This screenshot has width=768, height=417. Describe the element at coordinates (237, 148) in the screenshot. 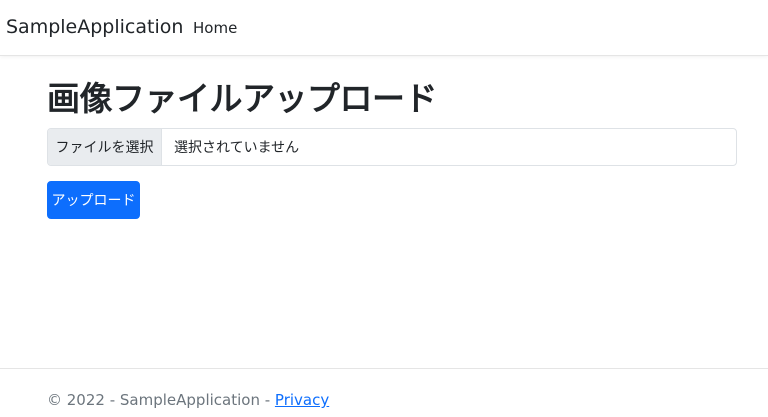

I see `file-status-text: 選択されていません` at that location.